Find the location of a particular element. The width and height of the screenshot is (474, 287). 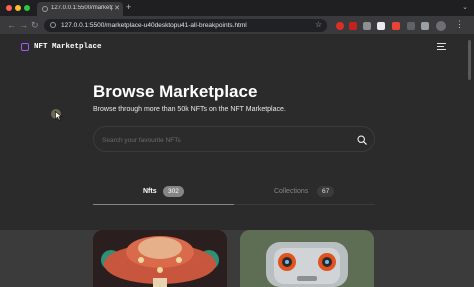

tab-label: Collections is located at coordinates (291, 191).